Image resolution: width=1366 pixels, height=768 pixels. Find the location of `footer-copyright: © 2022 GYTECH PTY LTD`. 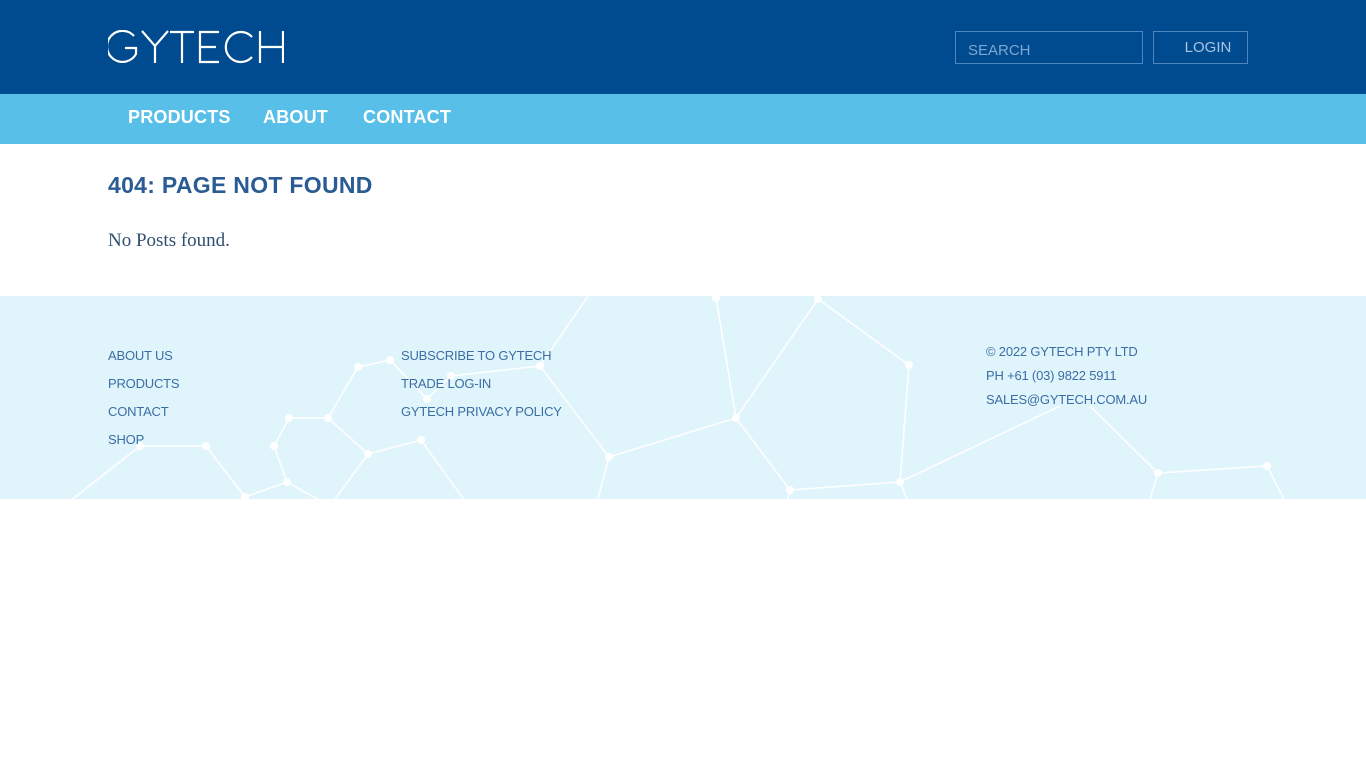

footer-copyright: © 2022 GYTECH PTY LTD is located at coordinates (1062, 351).